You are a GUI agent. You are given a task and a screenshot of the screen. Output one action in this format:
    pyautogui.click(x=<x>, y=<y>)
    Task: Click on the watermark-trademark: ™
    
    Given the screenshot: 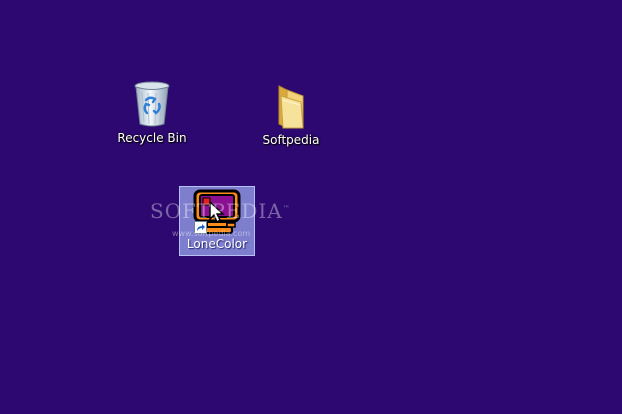 What is the action you would take?
    pyautogui.click(x=286, y=208)
    